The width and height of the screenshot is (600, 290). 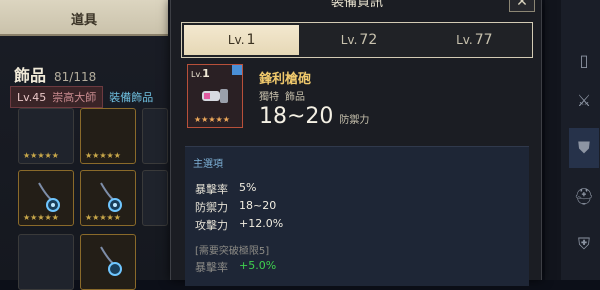 I want to click on category-count: 81/118, so click(x=75, y=77).